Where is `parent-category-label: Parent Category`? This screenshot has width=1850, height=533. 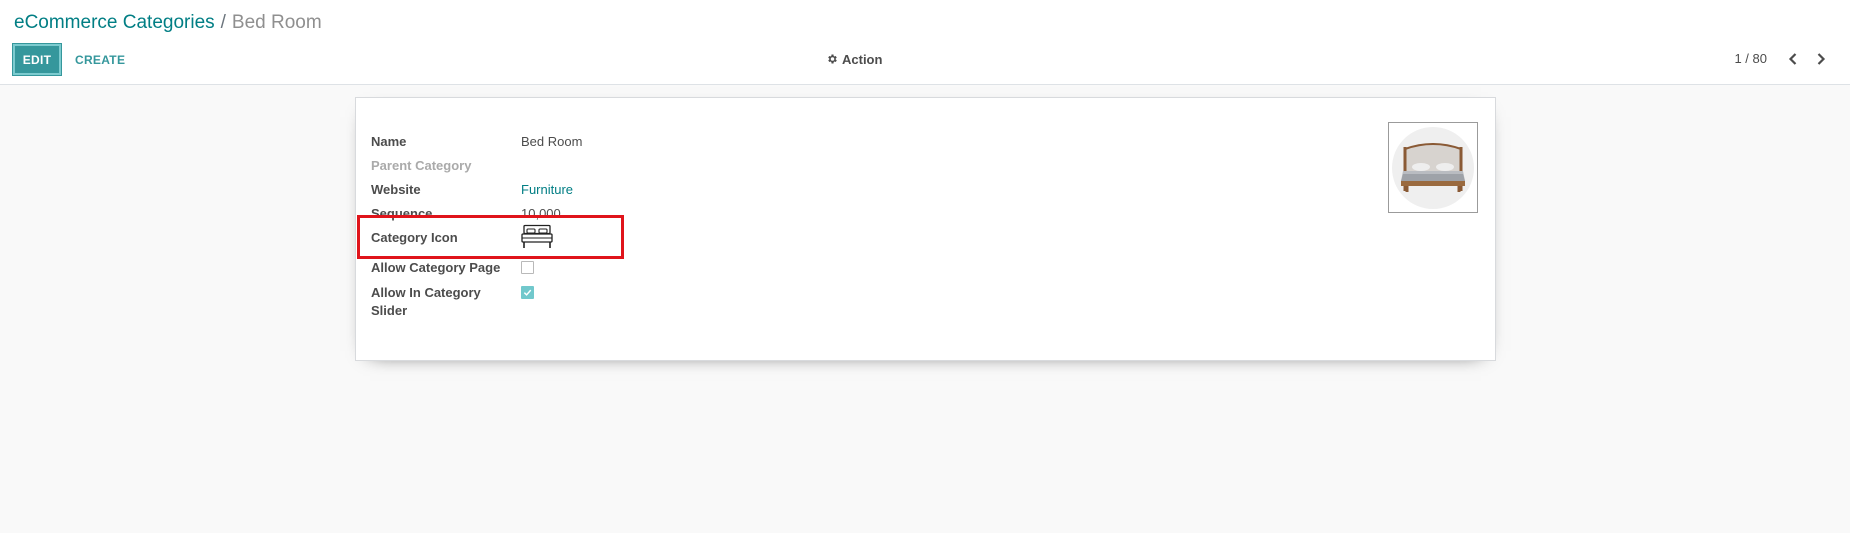
parent-category-label: Parent Category is located at coordinates (421, 165).